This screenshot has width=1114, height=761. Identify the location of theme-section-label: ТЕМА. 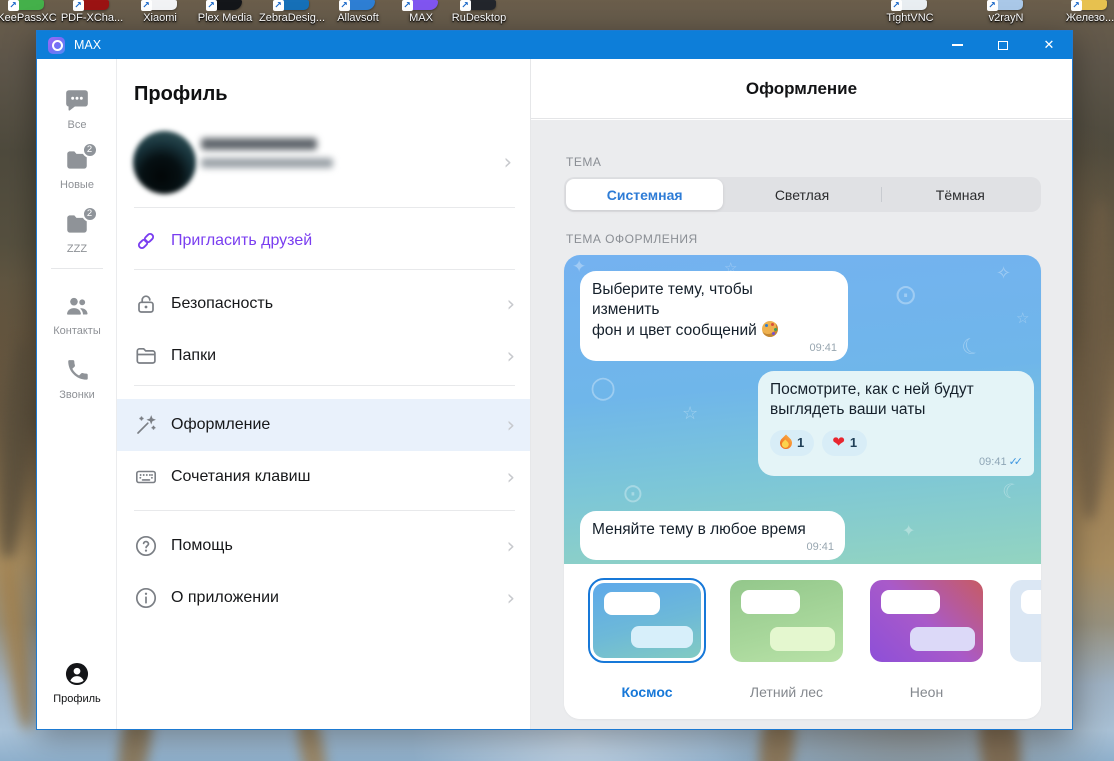
(584, 162).